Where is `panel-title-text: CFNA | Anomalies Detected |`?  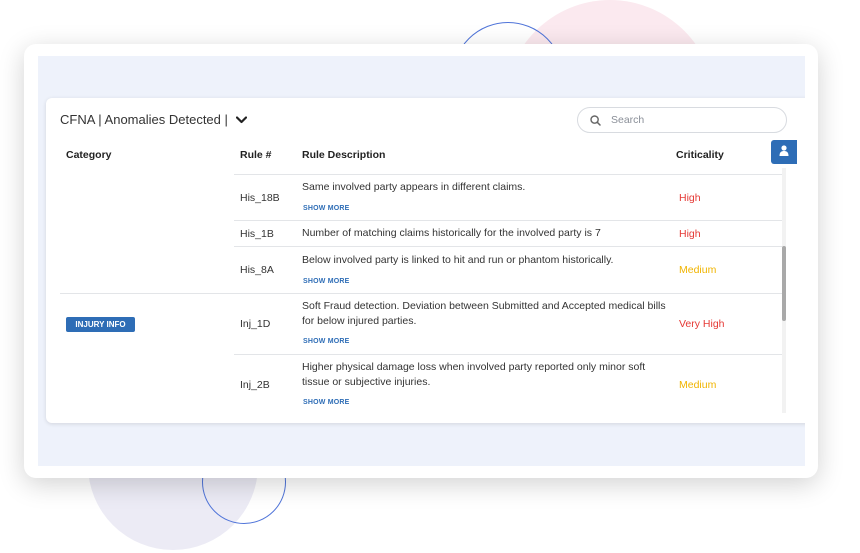 panel-title-text: CFNA | Anomalies Detected | is located at coordinates (144, 119).